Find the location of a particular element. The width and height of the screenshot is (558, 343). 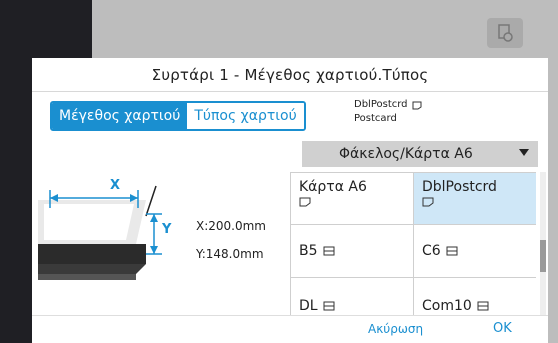

paper-size-option: Κάρτα A6 is located at coordinates (351, 198).